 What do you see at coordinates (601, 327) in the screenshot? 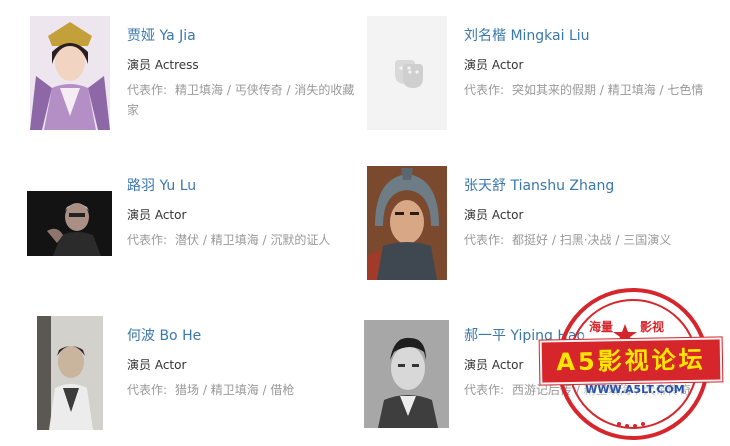
I see `stamp-top-left-text: 海量` at bounding box center [601, 327].